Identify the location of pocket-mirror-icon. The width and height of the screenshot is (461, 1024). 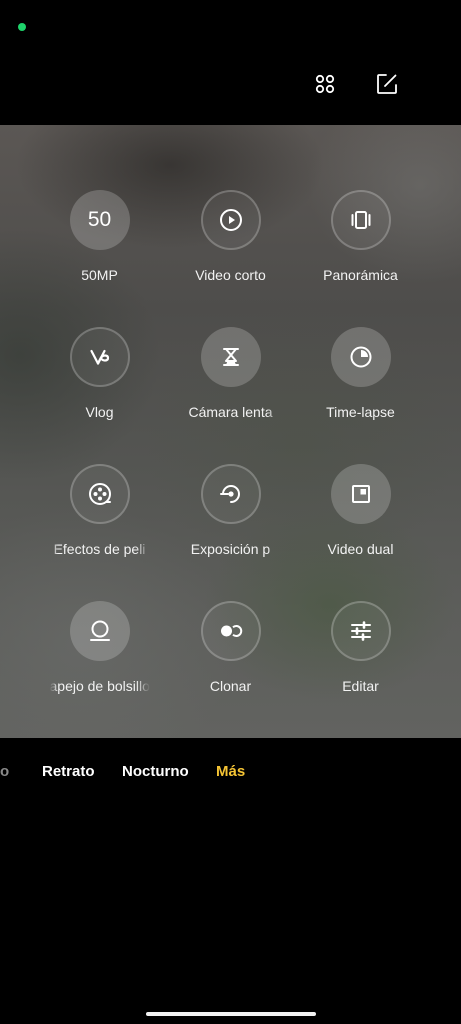
(99, 630).